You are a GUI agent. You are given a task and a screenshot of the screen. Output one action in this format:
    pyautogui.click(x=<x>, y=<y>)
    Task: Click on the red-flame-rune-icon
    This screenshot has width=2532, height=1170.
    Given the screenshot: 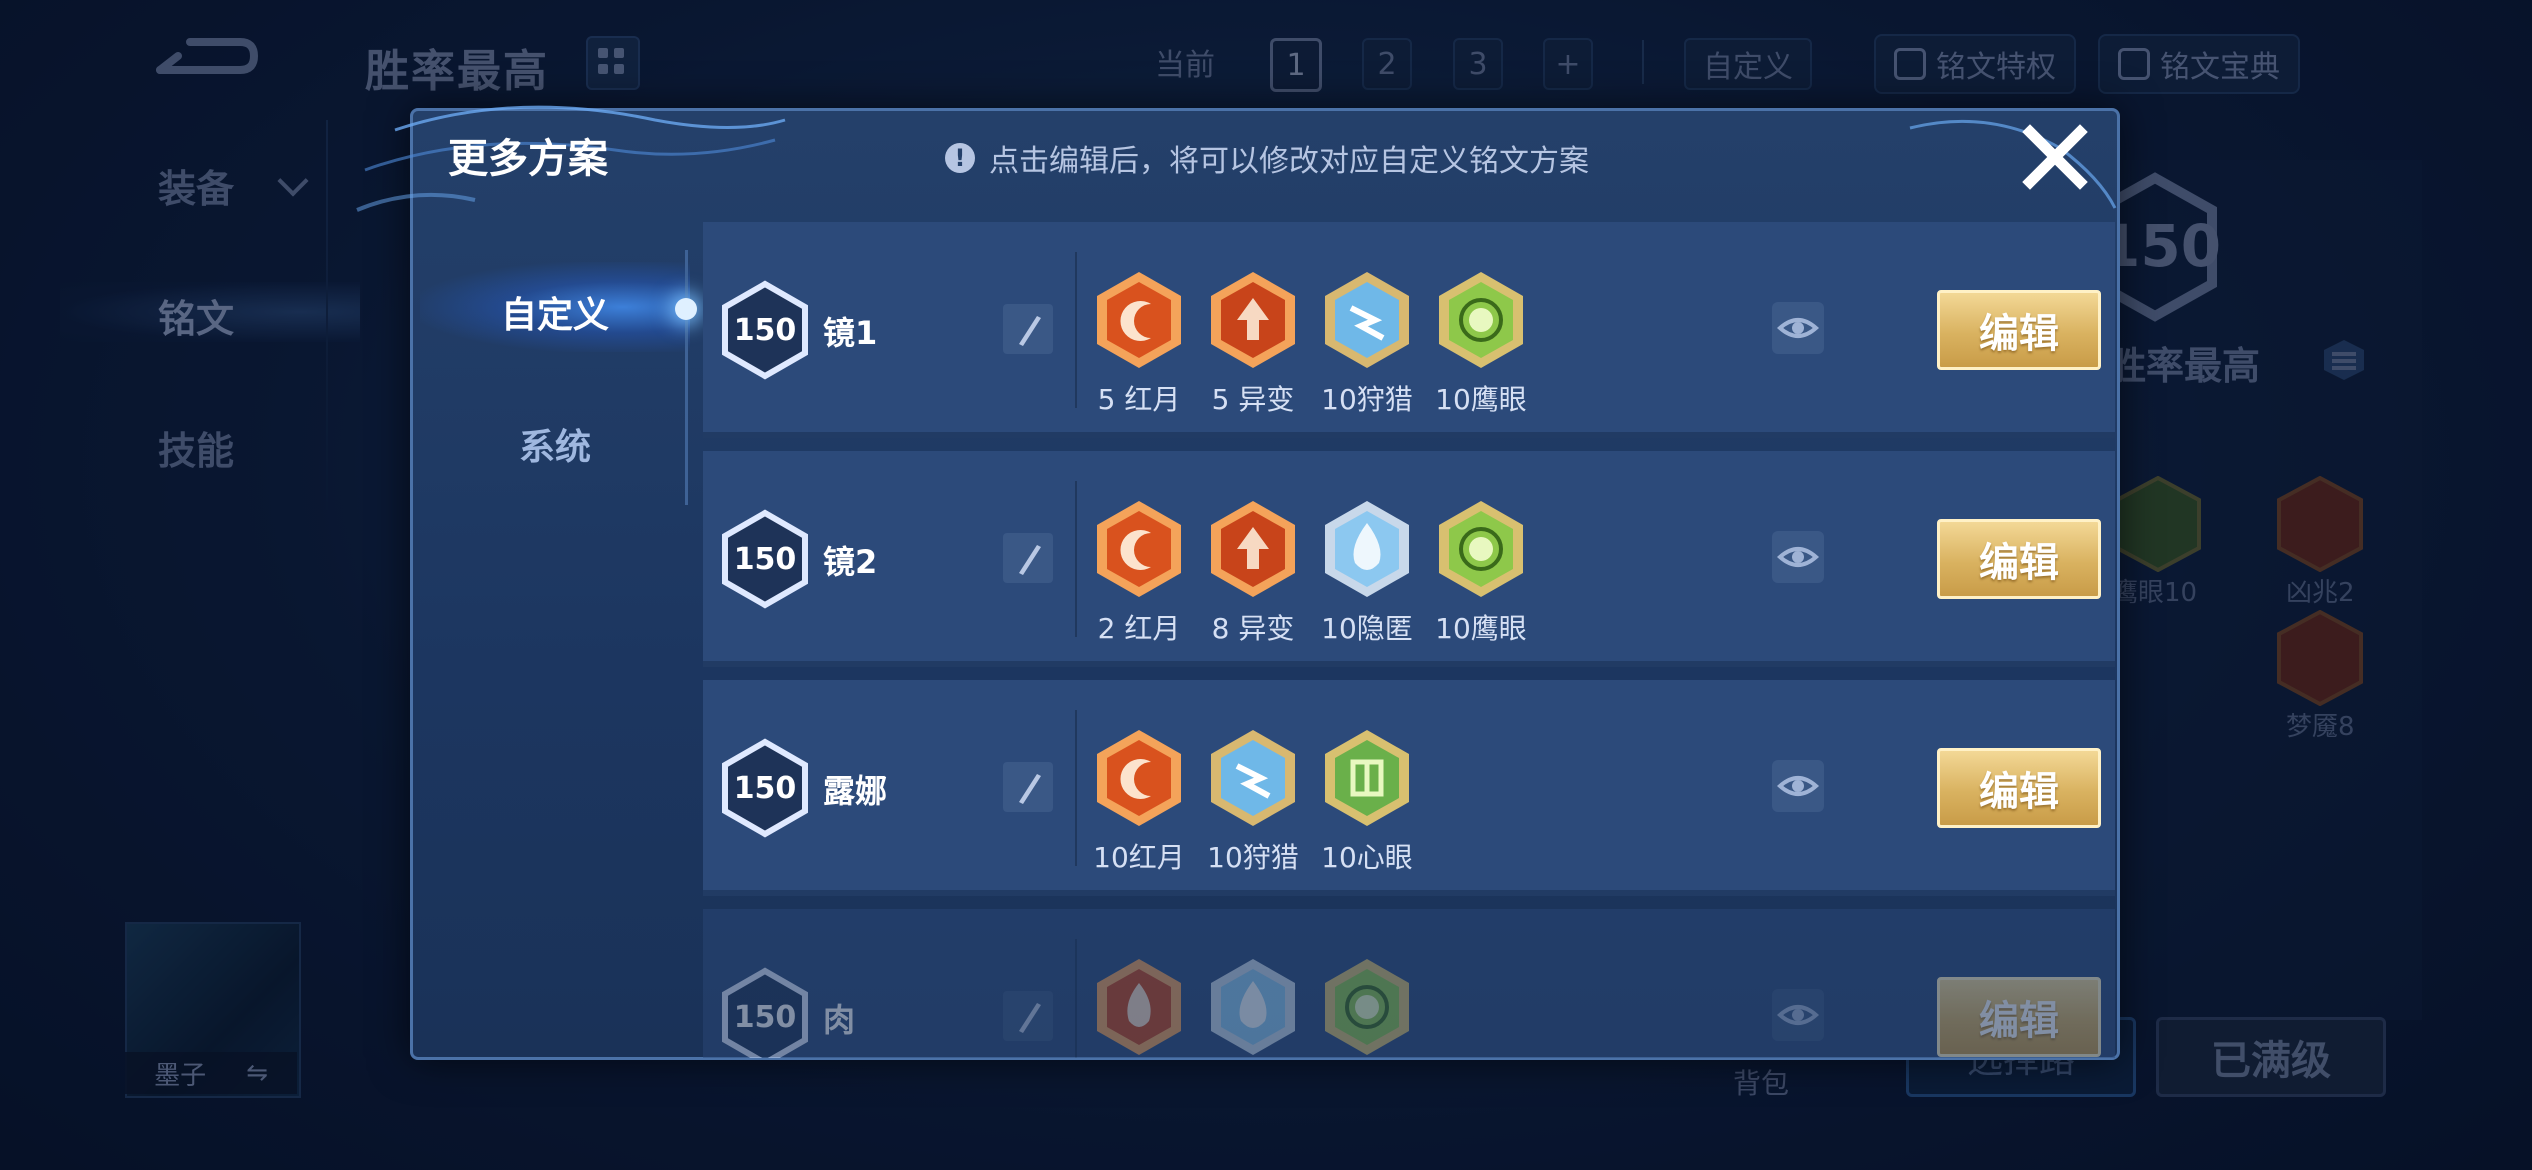 What is the action you would take?
    pyautogui.click(x=1139, y=1007)
    